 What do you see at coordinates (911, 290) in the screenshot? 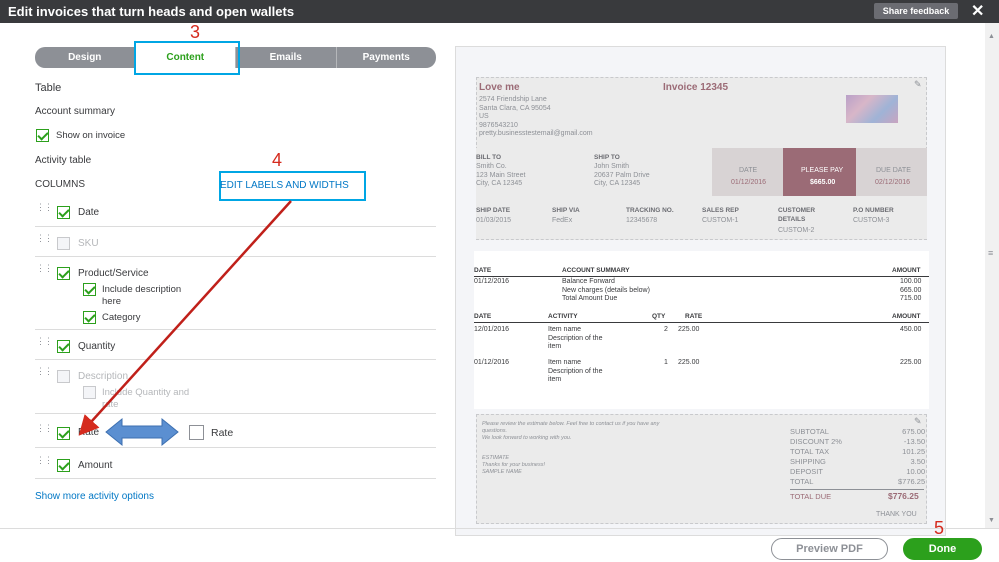
I see `acct-amounts: 100.00 665.00 715.00` at bounding box center [911, 290].